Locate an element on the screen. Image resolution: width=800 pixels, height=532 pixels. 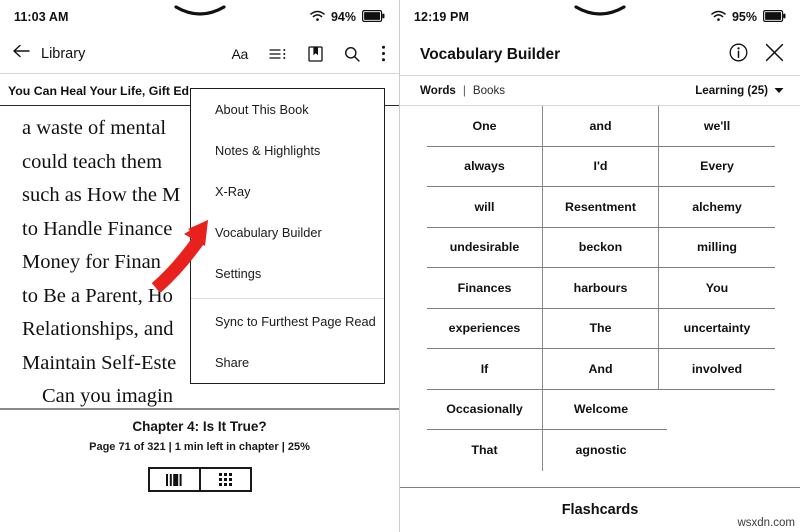
word-cell: agnostic is located at coordinates (601, 450).